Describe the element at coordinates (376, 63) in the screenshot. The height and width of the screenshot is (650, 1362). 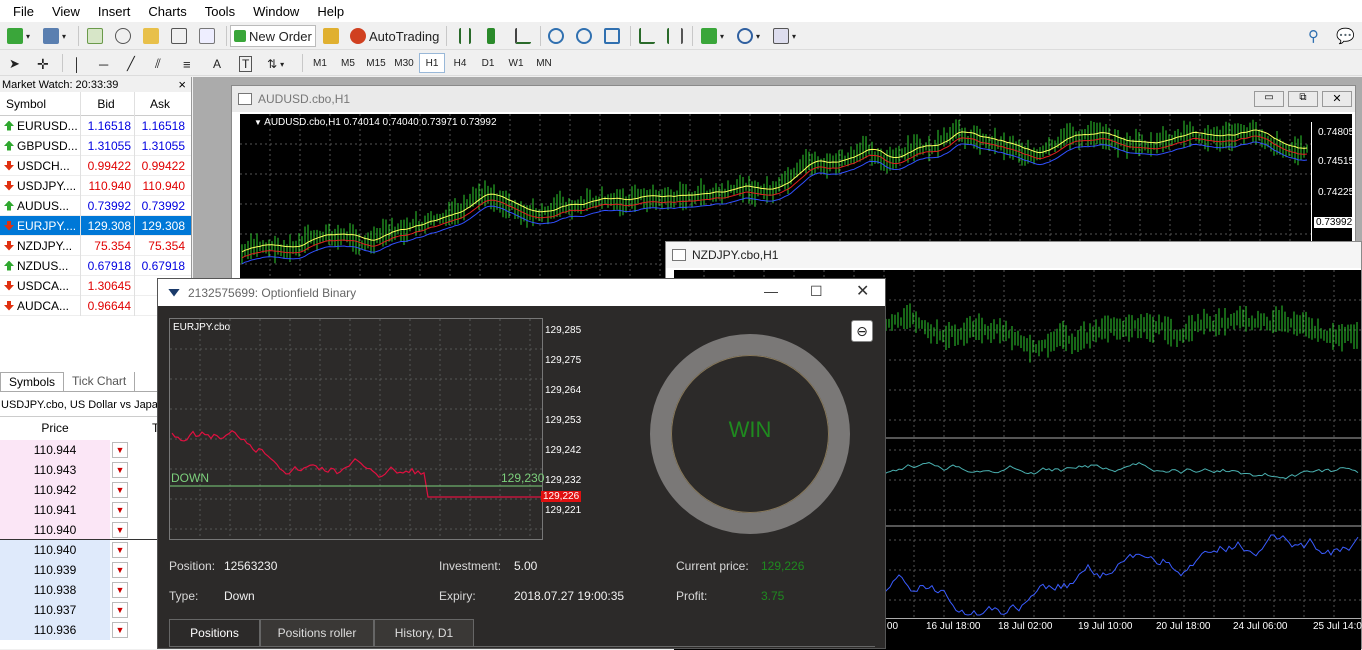
I see `timeframe-m15: M15` at that location.